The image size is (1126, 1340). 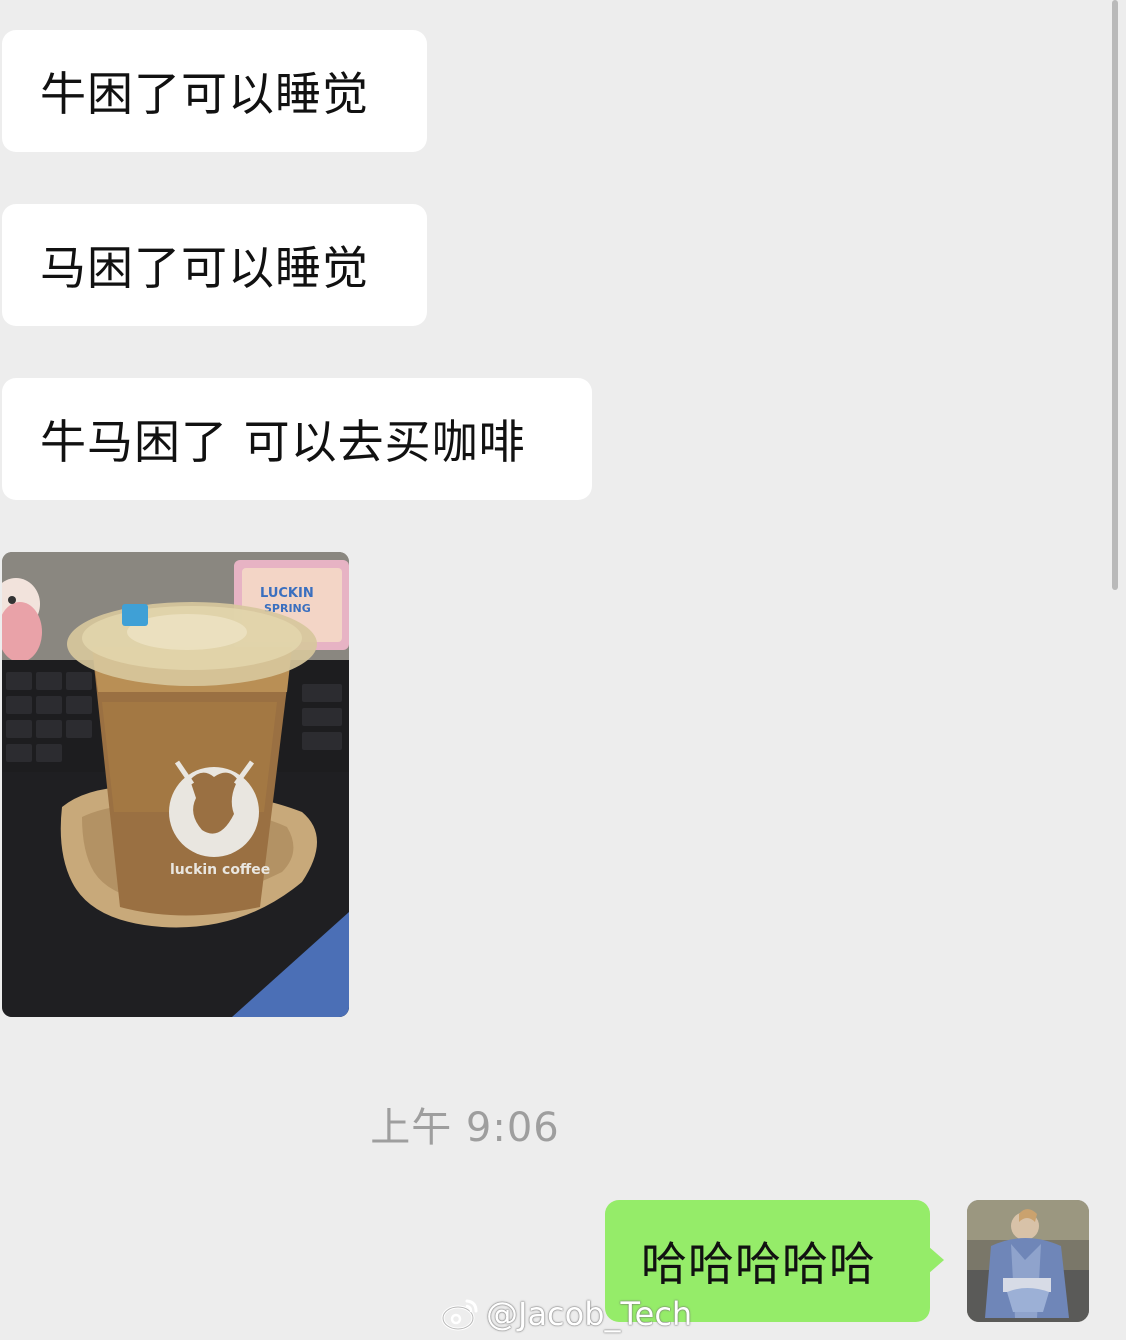 I want to click on coffee-cup-photo: LUCKIN SPRING luckin coffee, so click(x=175, y=784).